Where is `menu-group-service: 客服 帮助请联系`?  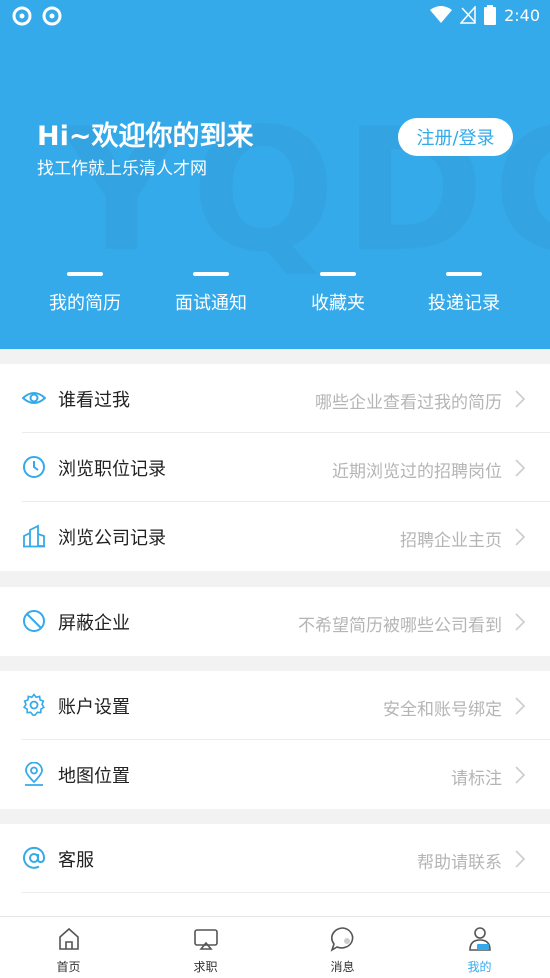
menu-group-service: 客服 帮助请联系 is located at coordinates (275, 870).